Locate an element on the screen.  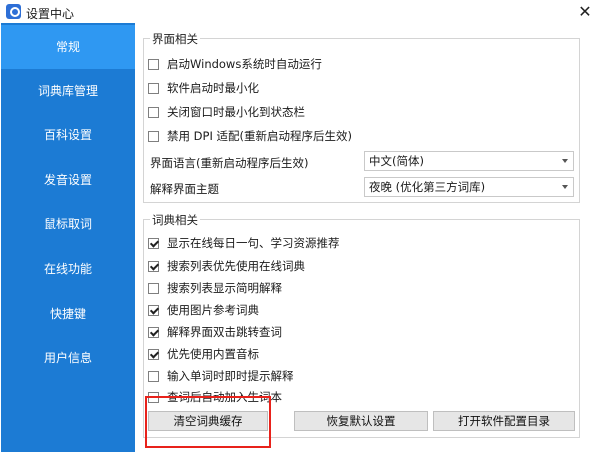
option-label: 使用图片参考词典 is located at coordinates (213, 310).